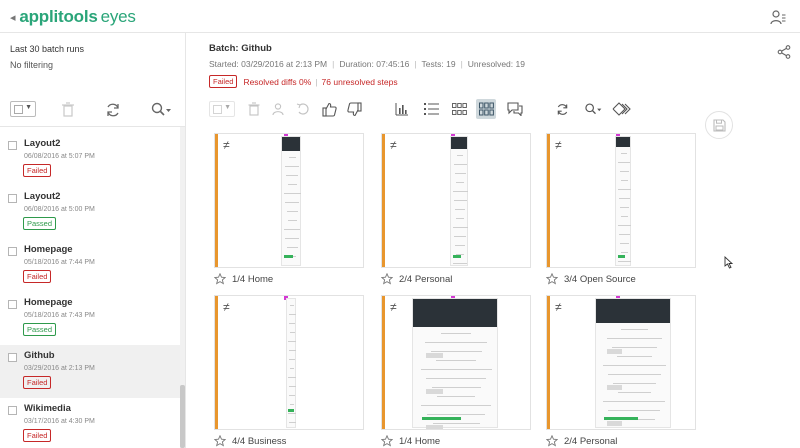  I want to click on layers-icon, so click(621, 109).